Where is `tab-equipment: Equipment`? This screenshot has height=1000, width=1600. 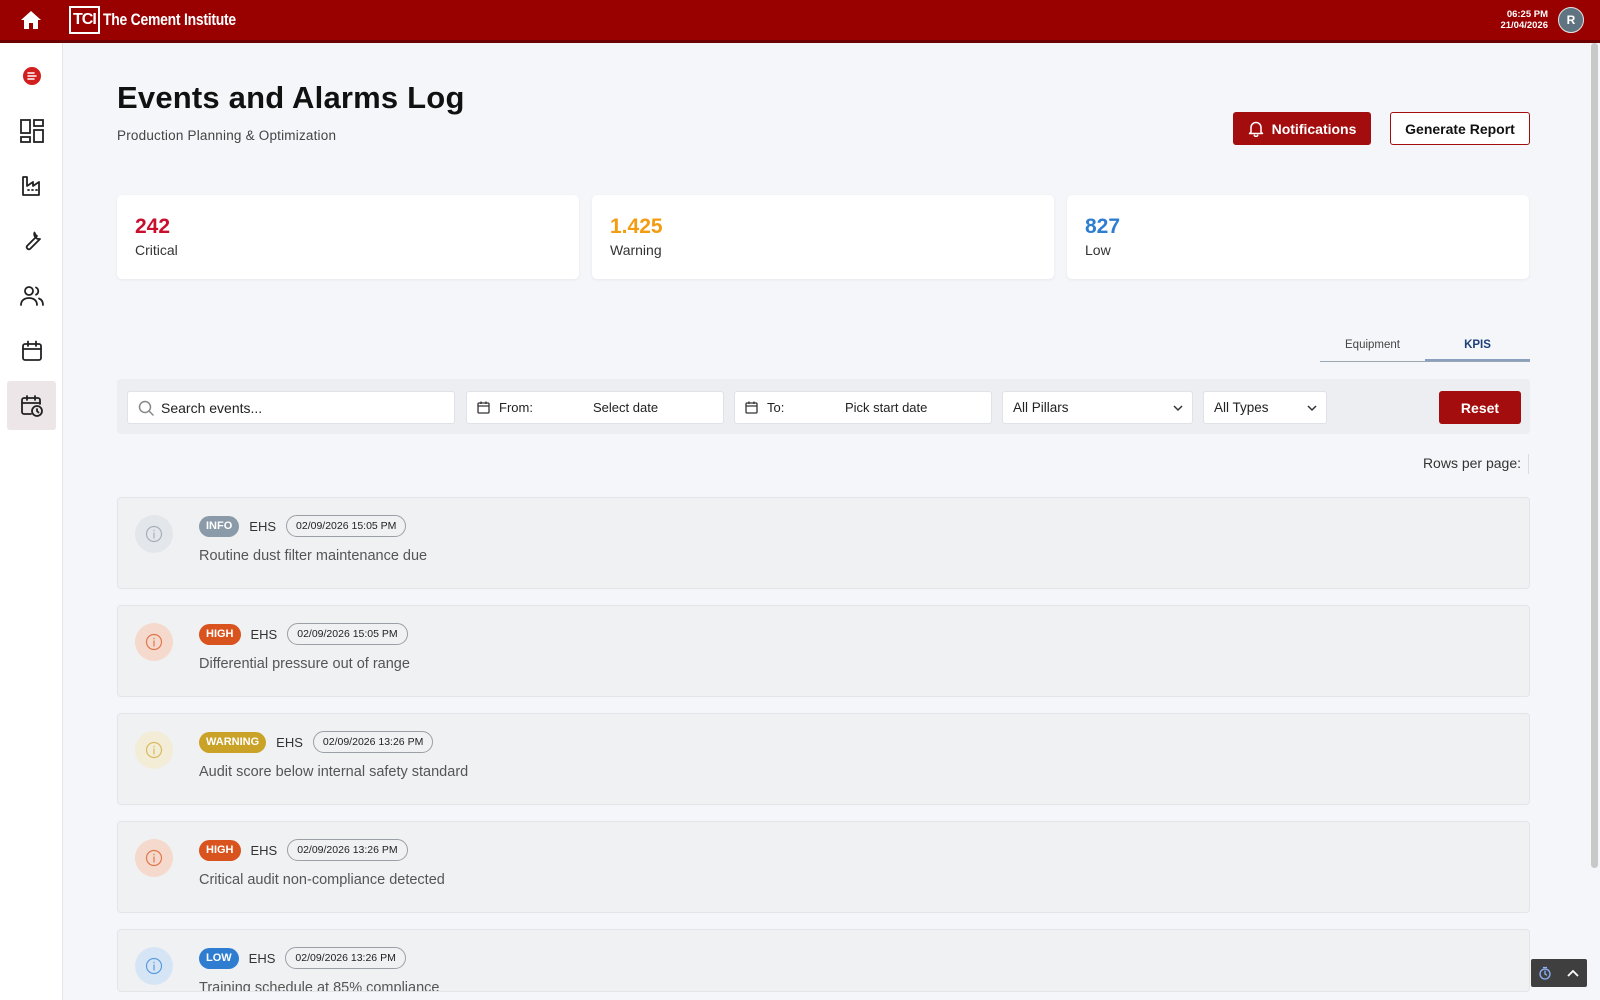
tab-equipment: Equipment is located at coordinates (1372, 346).